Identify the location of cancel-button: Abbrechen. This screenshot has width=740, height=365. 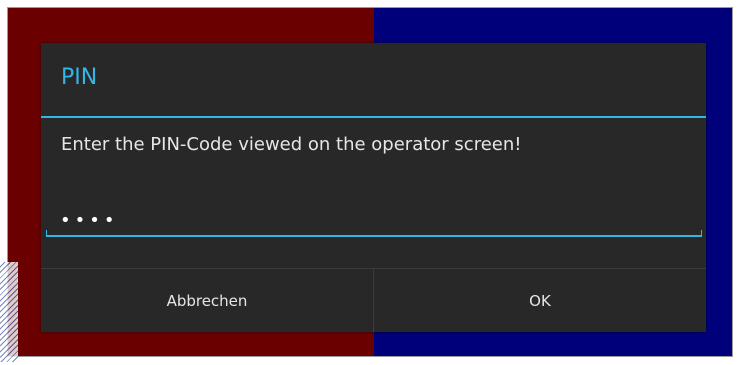
(207, 300).